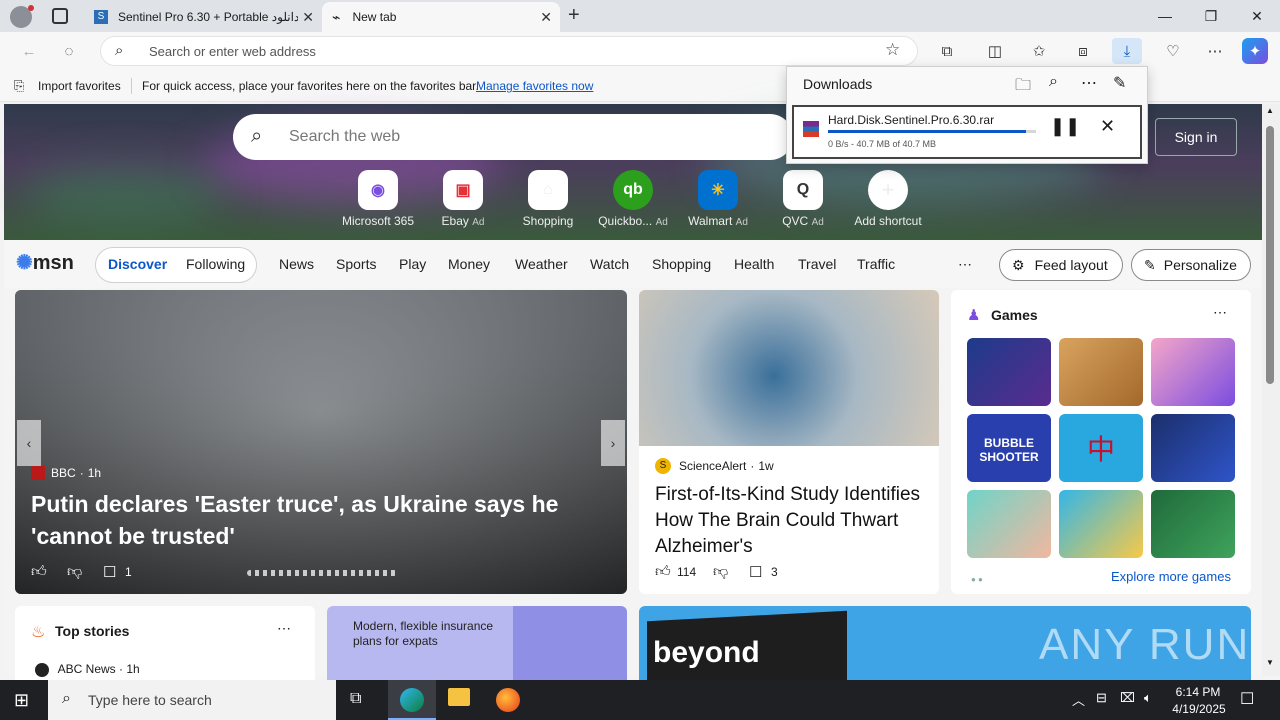  Describe the element at coordinates (355, 699) in the screenshot. I see `task-view-icon: ⧉` at that location.